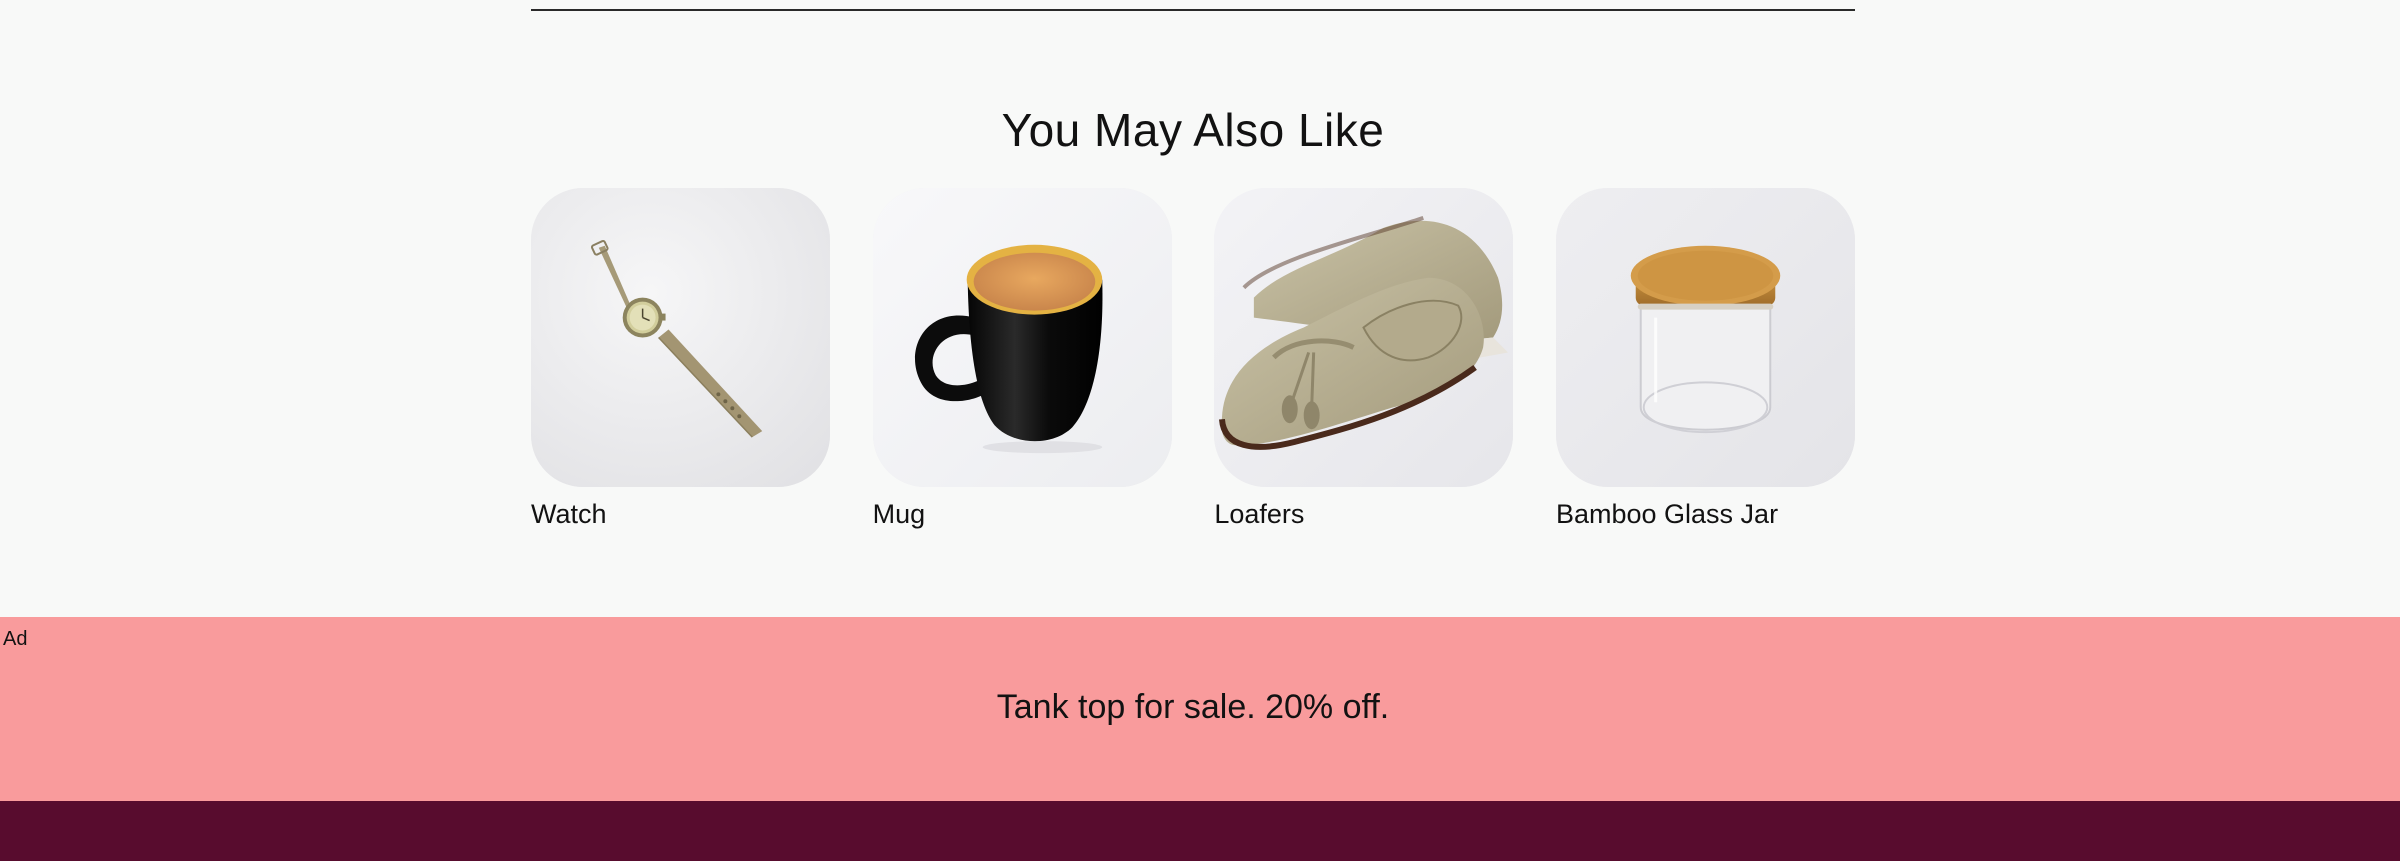 The image size is (2400, 861). What do you see at coordinates (1705, 514) in the screenshot?
I see `product-name: Bamboo Glass Jar` at bounding box center [1705, 514].